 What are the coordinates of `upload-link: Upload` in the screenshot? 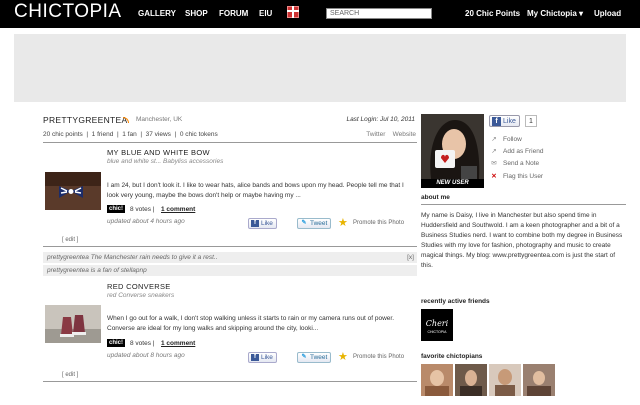 It's located at (607, 13).